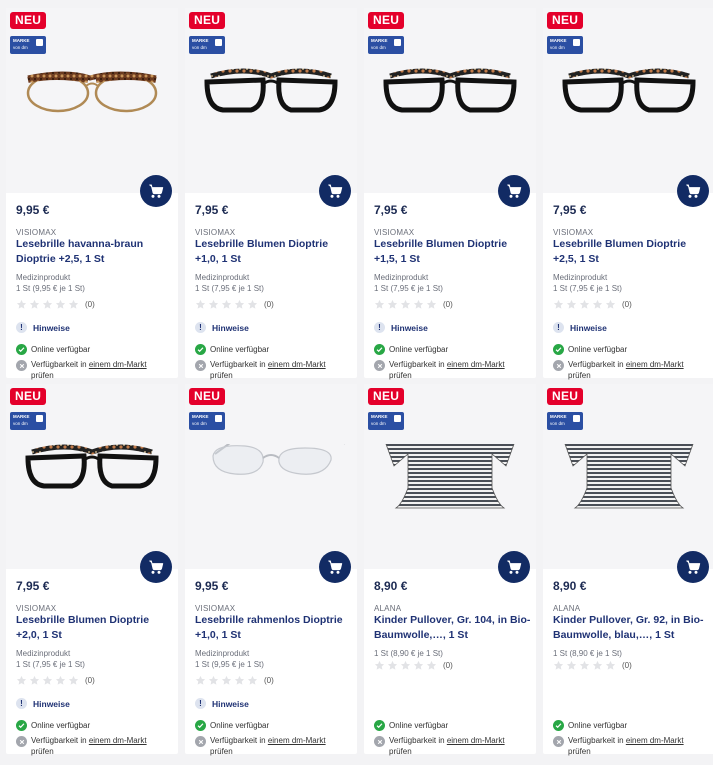 This screenshot has width=713, height=765. Describe the element at coordinates (274, 628) in the screenshot. I see `product-title: Lesebrille rahmenlos Dioptrie +1,0, 1 St` at that location.